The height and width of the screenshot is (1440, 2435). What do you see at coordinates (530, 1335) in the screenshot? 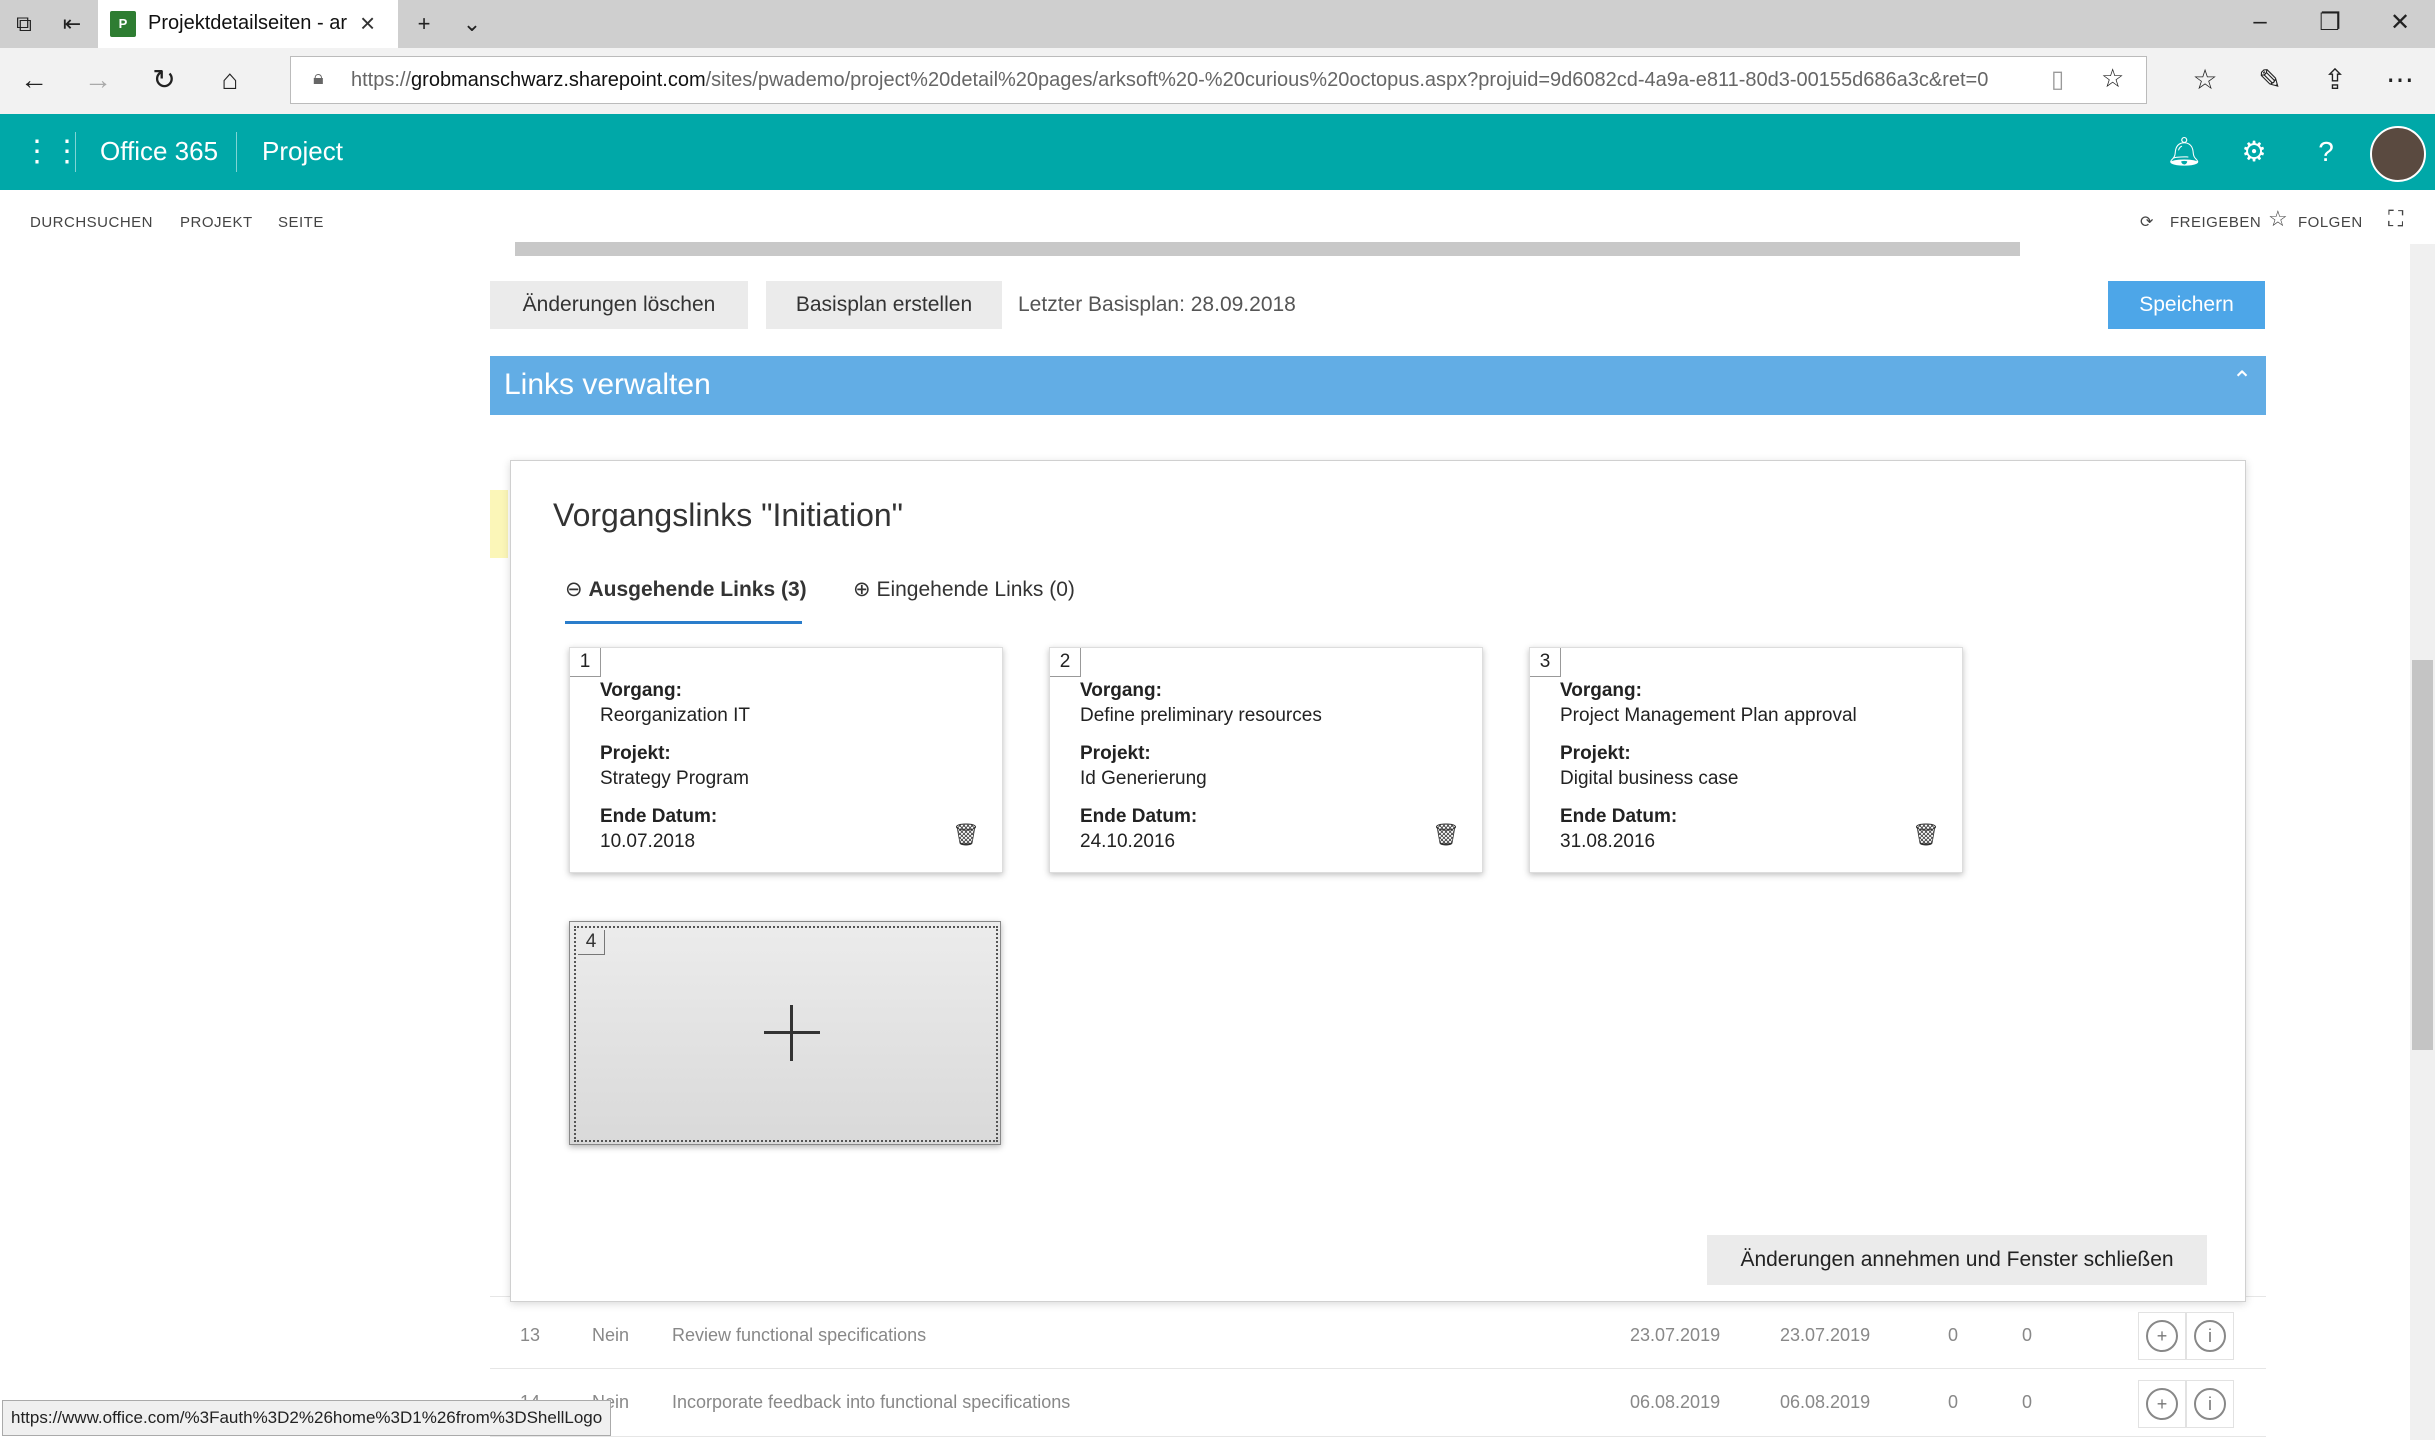
I see `row-id: 13` at bounding box center [530, 1335].